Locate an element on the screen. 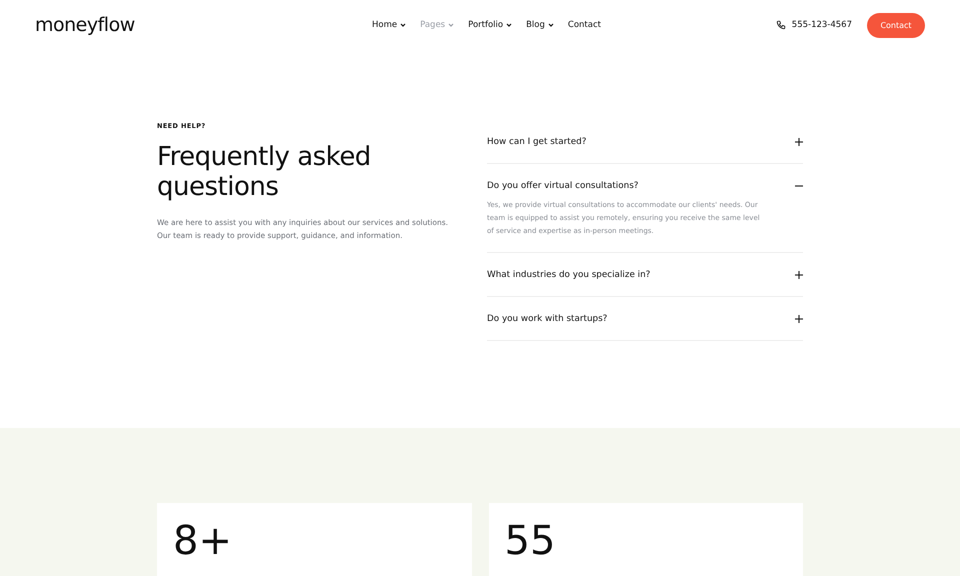  faq-question: Do you offer virtual consultations? is located at coordinates (562, 185).